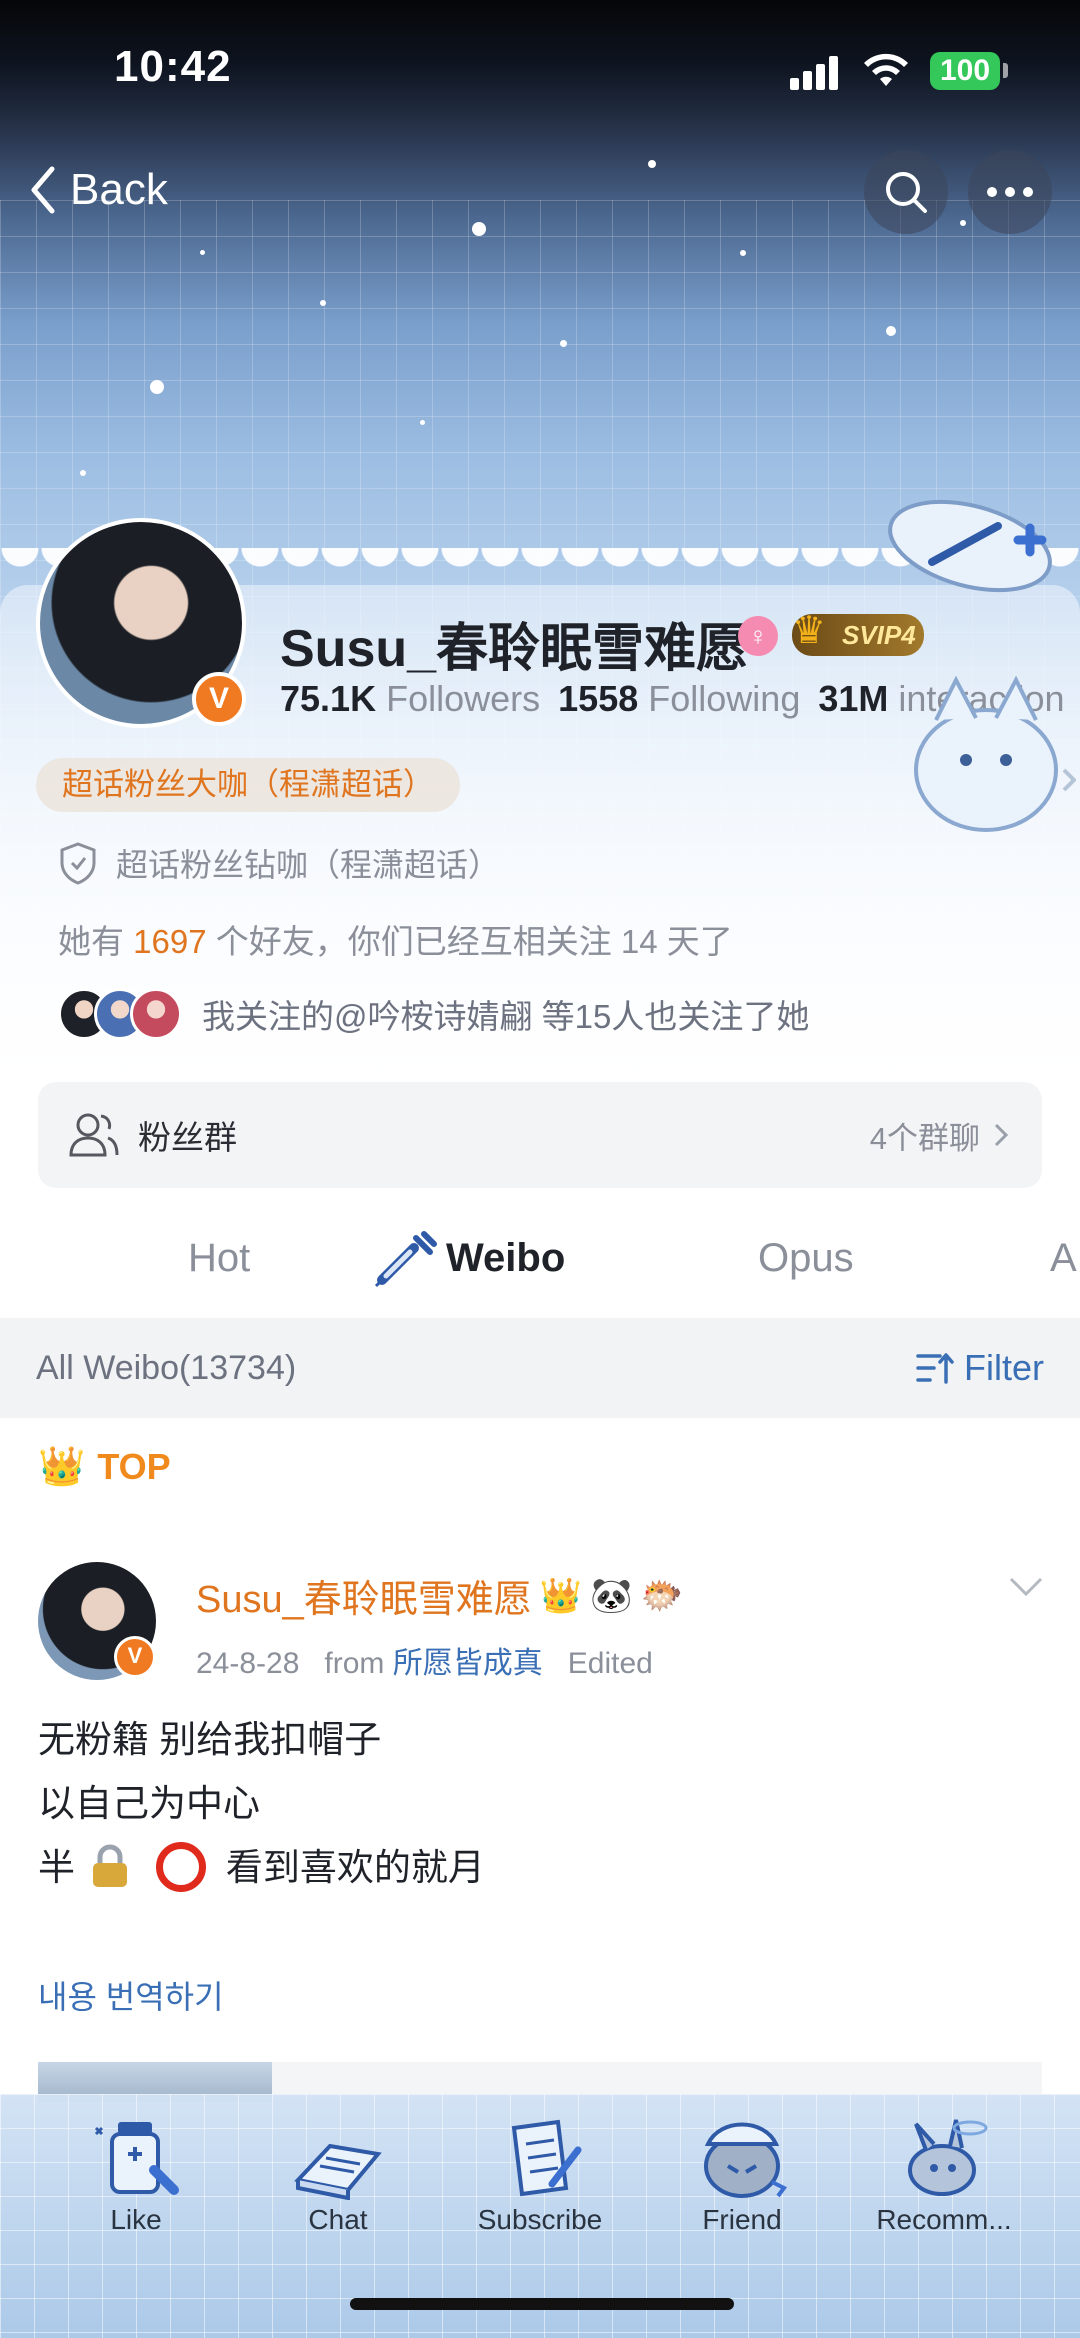  What do you see at coordinates (724, 698) in the screenshot?
I see `following-label: Following` at bounding box center [724, 698].